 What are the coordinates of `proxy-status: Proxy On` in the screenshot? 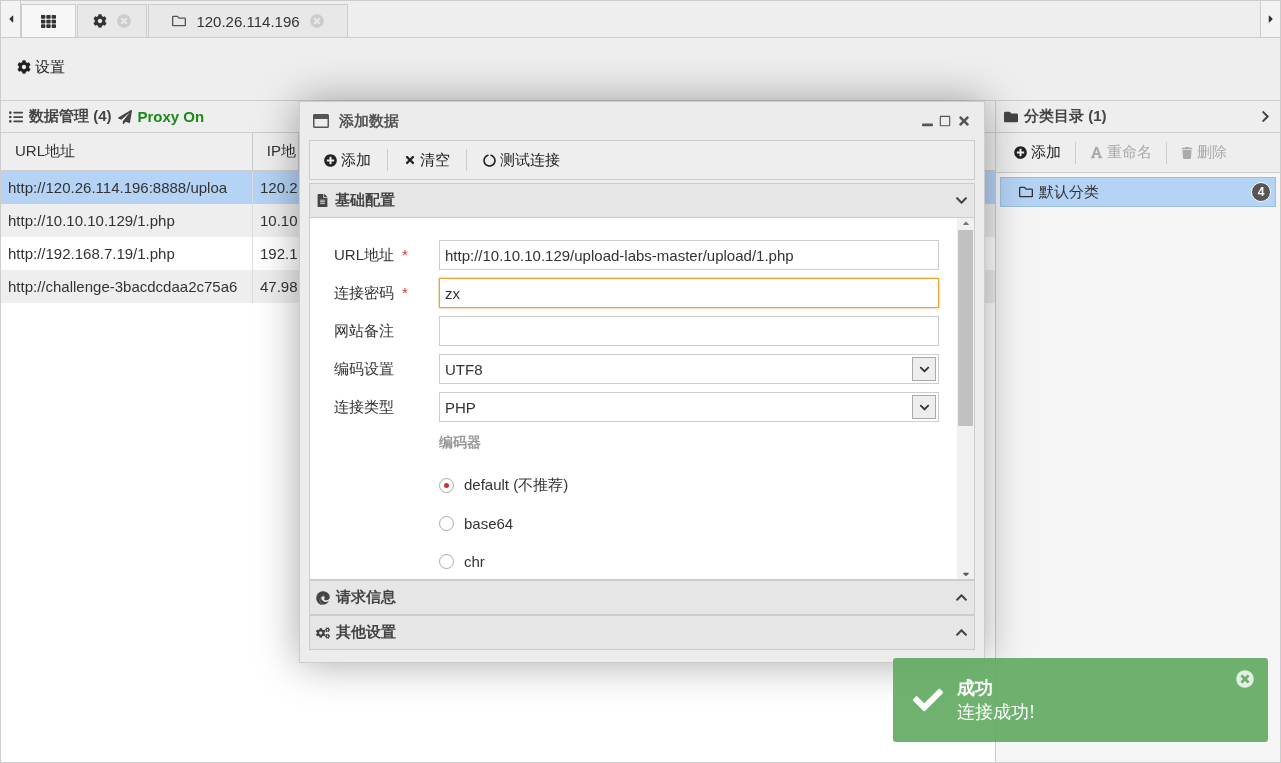 It's located at (171, 116).